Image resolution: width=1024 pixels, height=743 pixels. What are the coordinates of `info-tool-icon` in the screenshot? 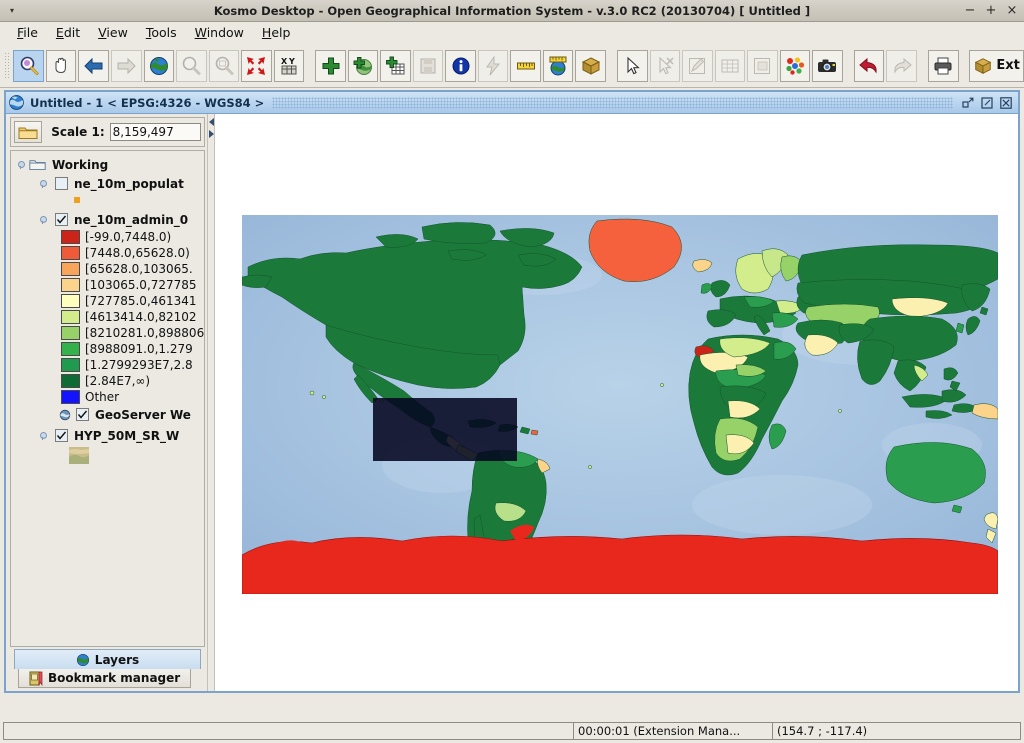 It's located at (460, 65).